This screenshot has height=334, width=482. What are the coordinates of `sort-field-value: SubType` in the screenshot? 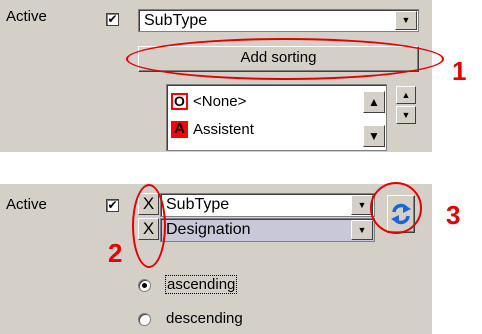 It's located at (198, 204).